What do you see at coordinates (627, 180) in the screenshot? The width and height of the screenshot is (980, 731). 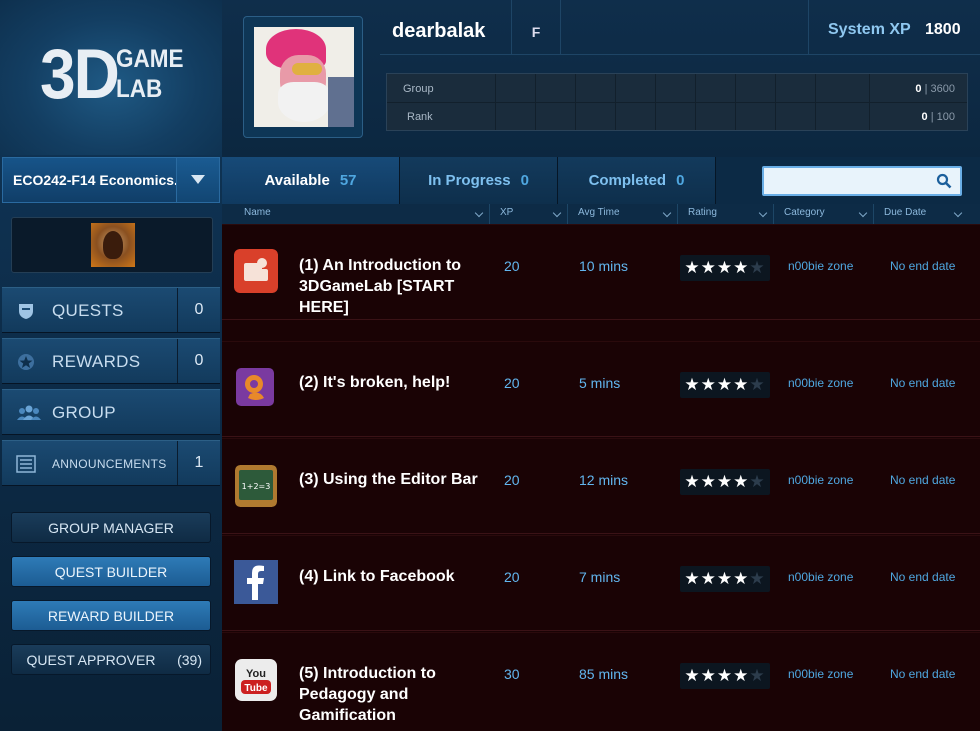 I see `tab-completed-label: Completed` at bounding box center [627, 180].